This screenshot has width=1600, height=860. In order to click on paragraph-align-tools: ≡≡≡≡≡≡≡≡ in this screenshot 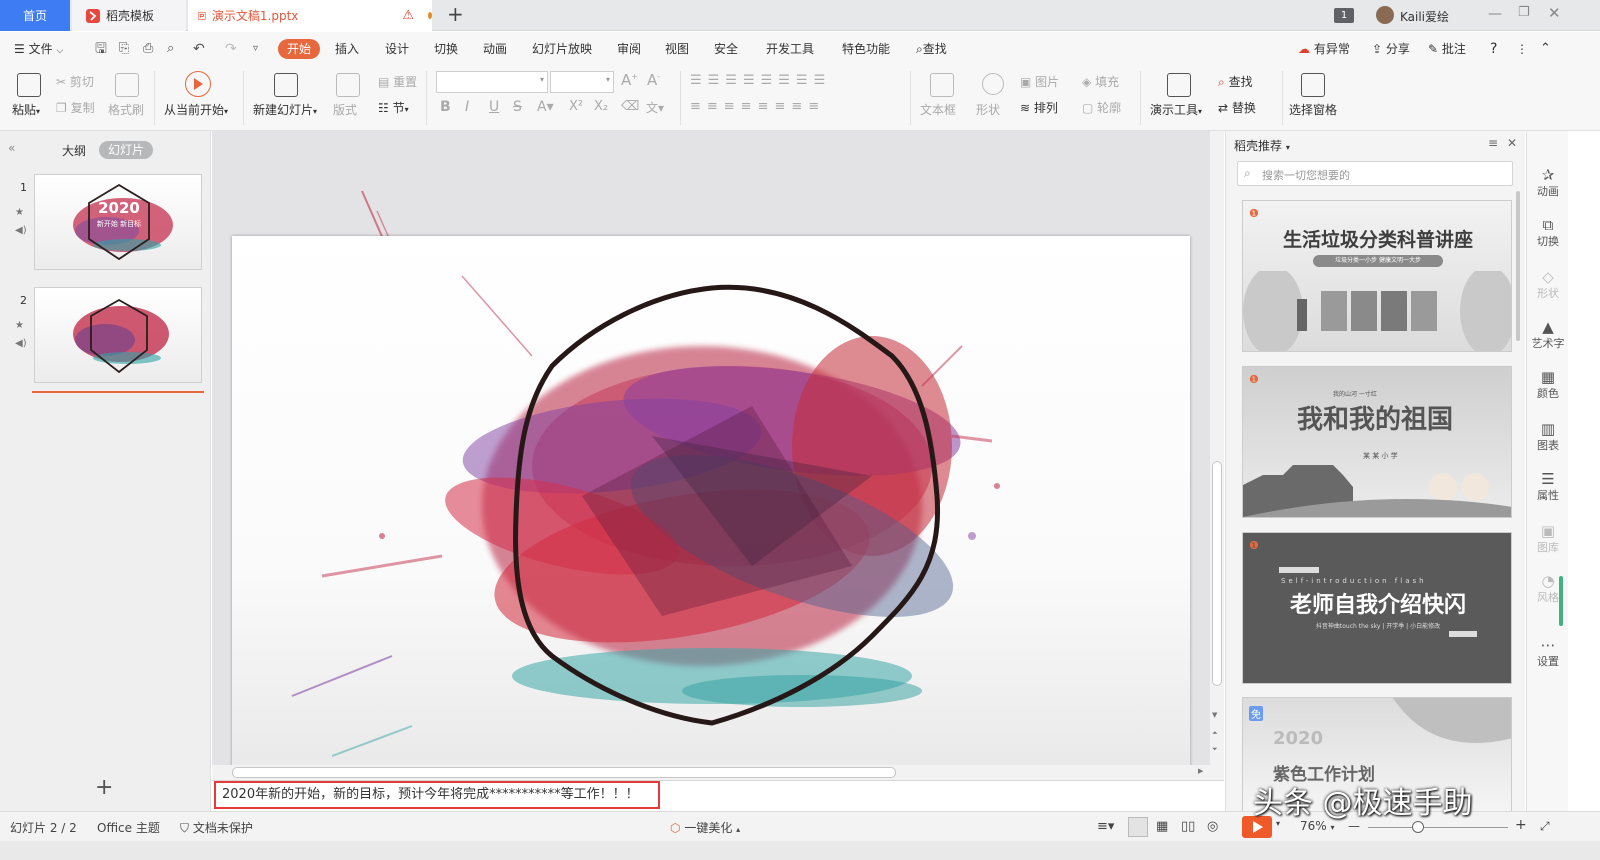, I will do `click(757, 106)`.